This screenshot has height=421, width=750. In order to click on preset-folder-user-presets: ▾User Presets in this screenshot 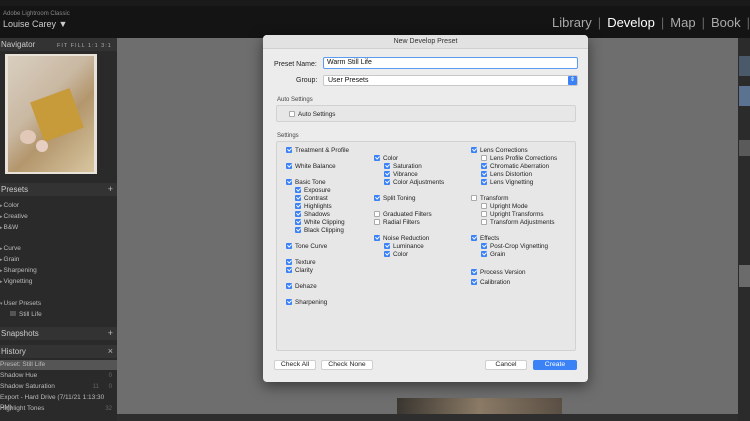, I will do `click(58, 304)`.